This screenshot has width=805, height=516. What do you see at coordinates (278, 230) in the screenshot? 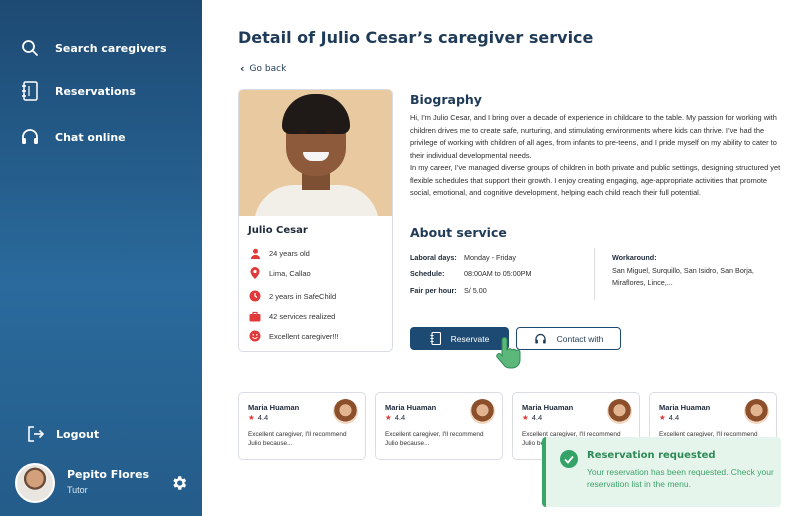
I see `caregiver-name: Julio Cesar` at bounding box center [278, 230].